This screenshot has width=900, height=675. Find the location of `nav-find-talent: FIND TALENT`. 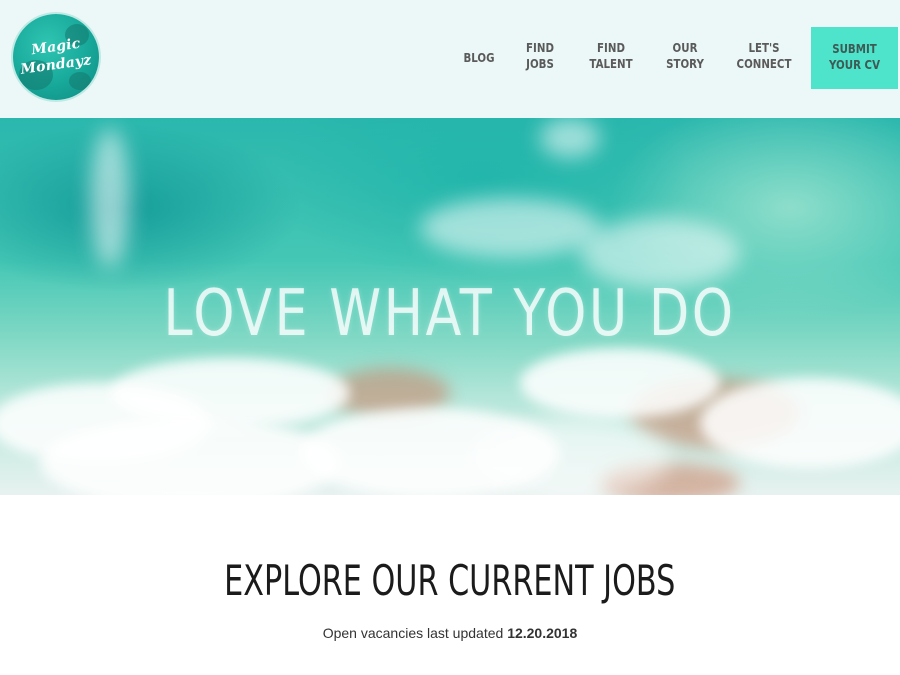

nav-find-talent: FIND TALENT is located at coordinates (611, 56).